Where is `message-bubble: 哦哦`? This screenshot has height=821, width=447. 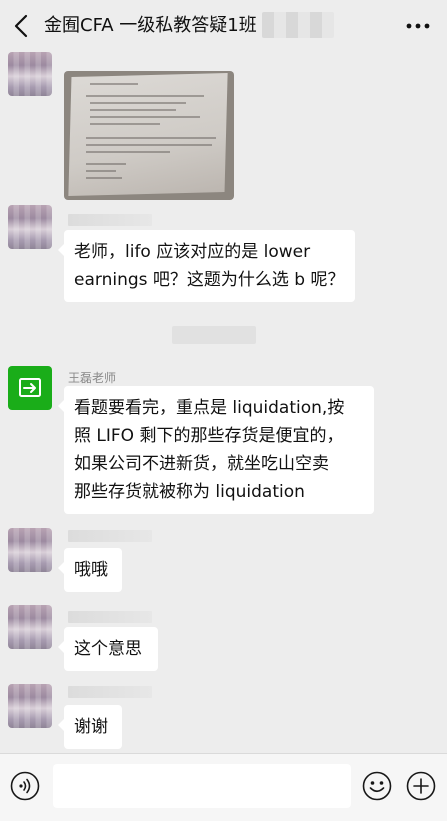 message-bubble: 哦哦 is located at coordinates (90, 570).